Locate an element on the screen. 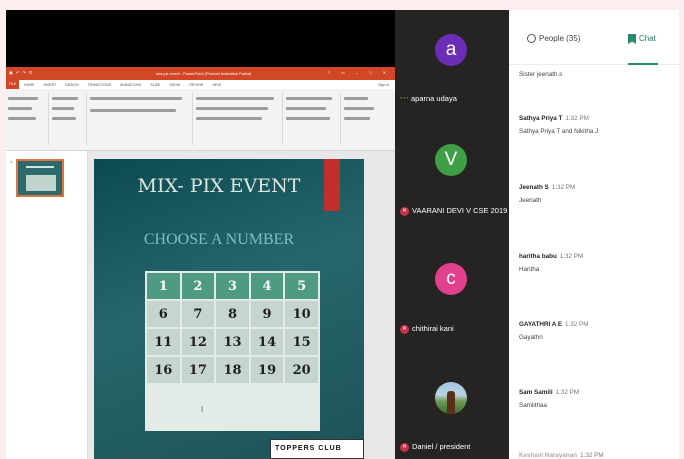 The height and width of the screenshot is (459, 684). tab-review: REVIEW is located at coordinates (196, 85).